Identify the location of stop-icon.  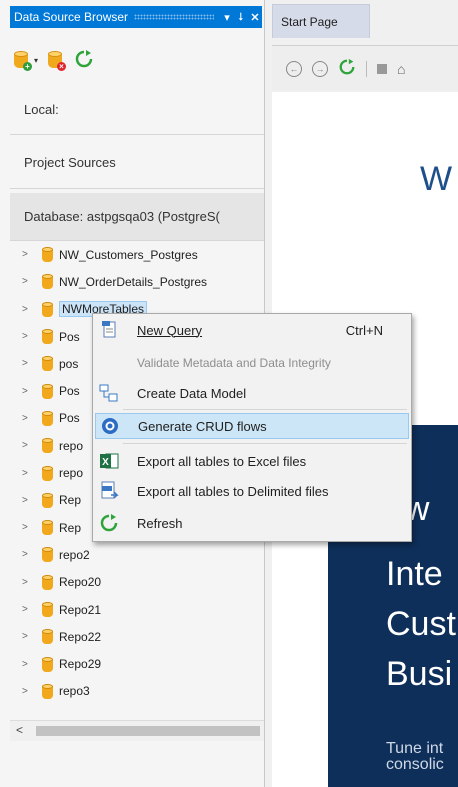
(382, 68).